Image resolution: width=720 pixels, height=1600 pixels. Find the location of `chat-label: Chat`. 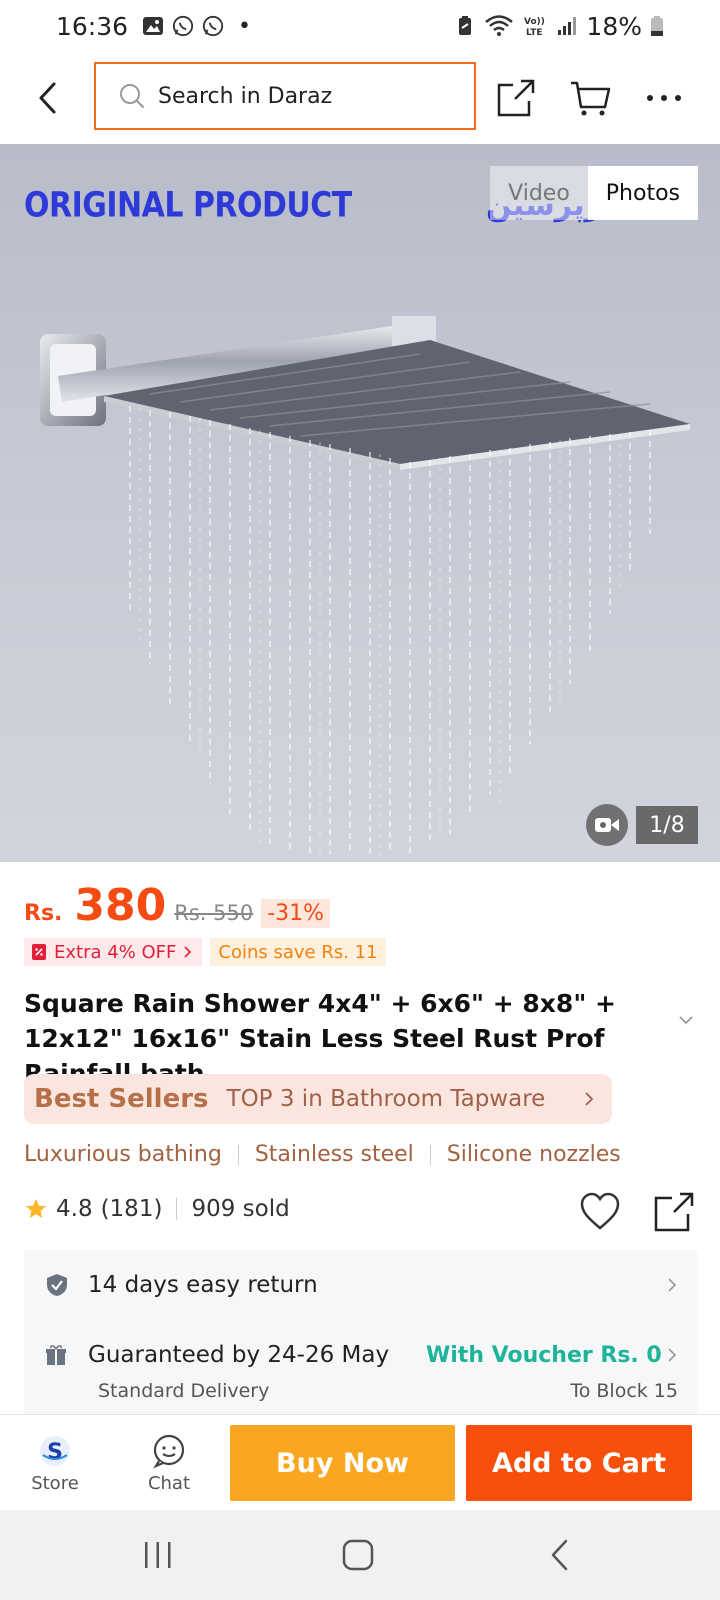

chat-label: Chat is located at coordinates (169, 1483).